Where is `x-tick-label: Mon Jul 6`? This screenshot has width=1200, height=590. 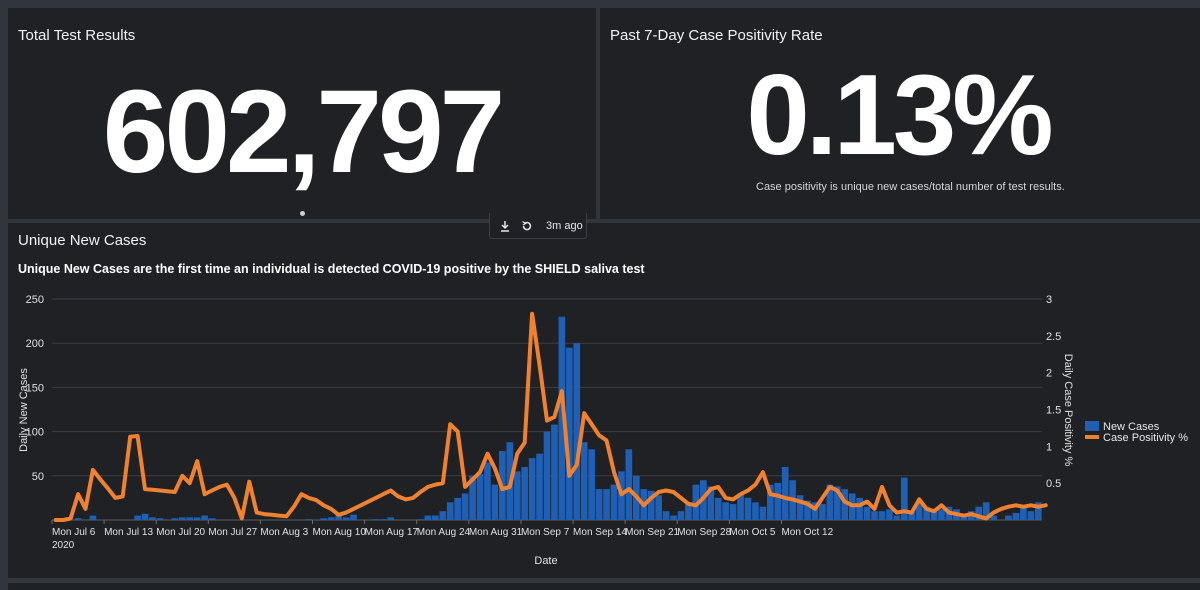
x-tick-label: Mon Jul 6 is located at coordinates (74, 532).